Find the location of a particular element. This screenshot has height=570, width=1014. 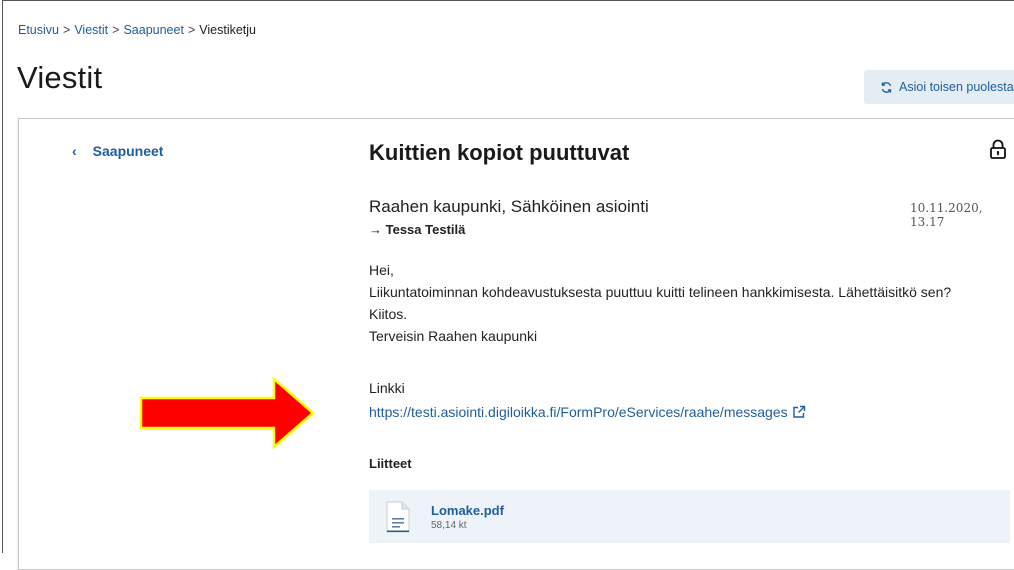

recipient-name: Tessa Testilä is located at coordinates (425, 229).